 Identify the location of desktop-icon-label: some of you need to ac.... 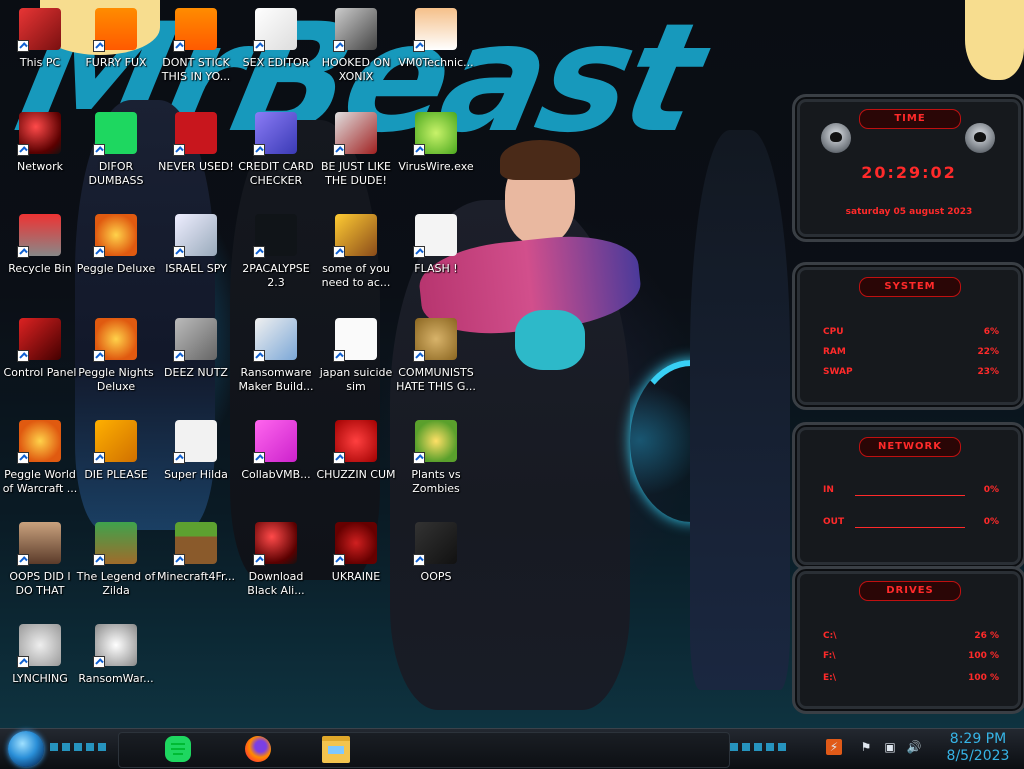
(356, 275).